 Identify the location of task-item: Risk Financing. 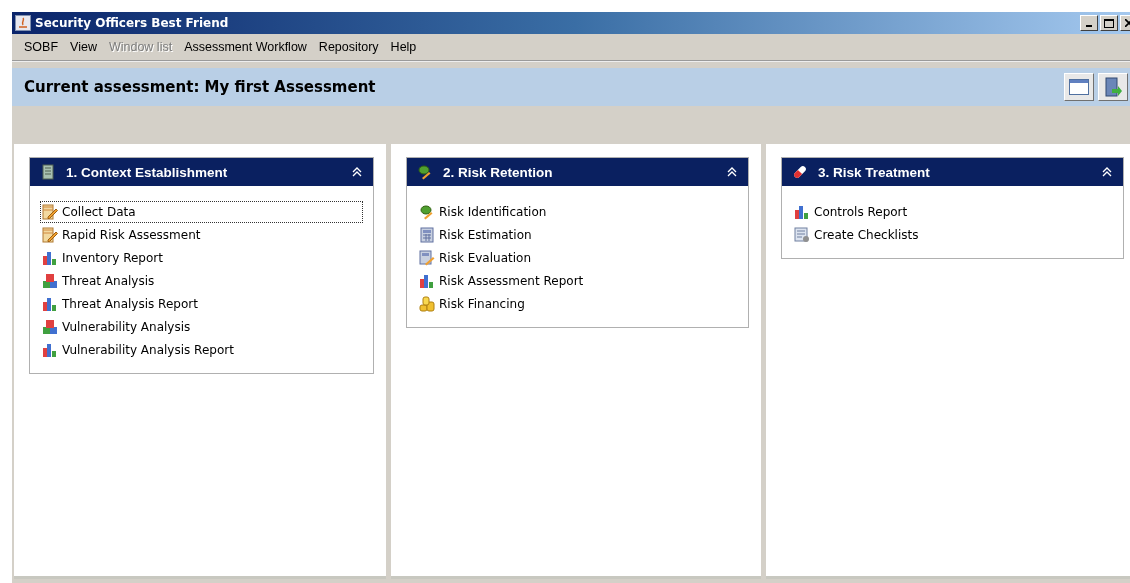
(577, 304).